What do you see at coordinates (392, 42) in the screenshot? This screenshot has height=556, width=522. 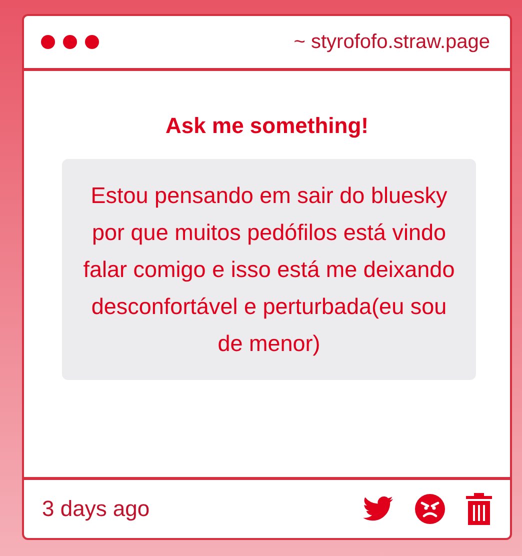 I see `site-address: ~ styrofofo.straw.page` at bounding box center [392, 42].